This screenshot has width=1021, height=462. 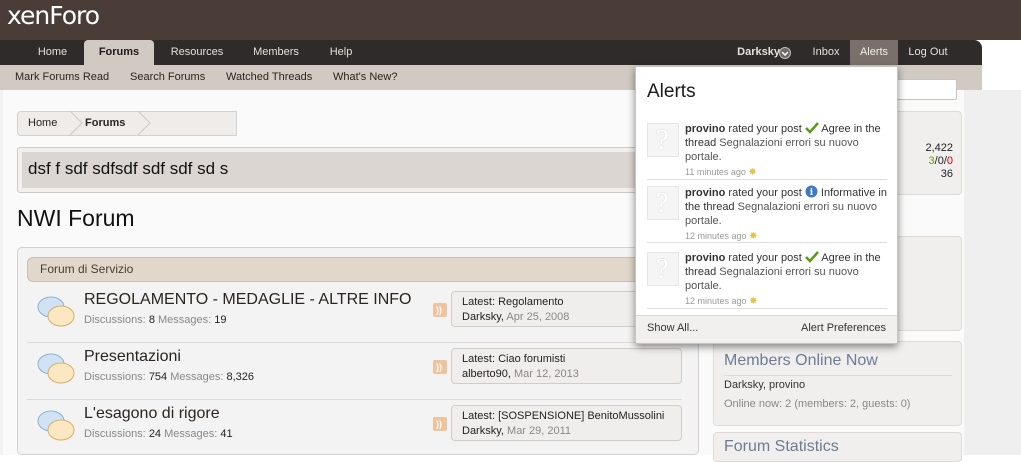 I want to click on members-online-title: Members Online Now, so click(x=801, y=361).